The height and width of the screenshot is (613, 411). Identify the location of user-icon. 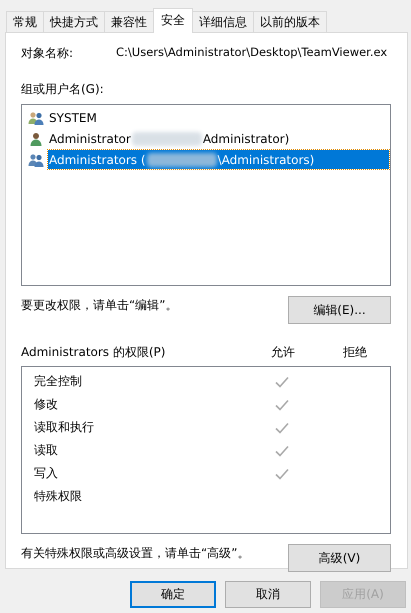
(36, 138).